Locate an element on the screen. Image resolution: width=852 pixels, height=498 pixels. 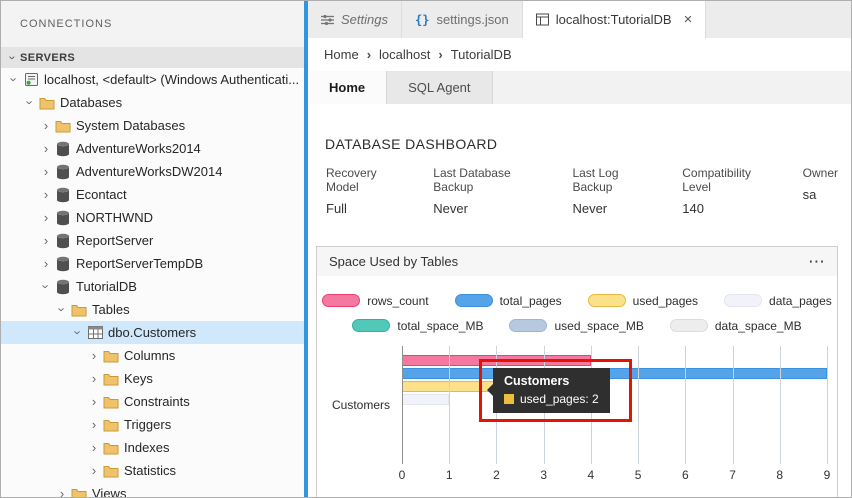
legend-item-total-pages: total_pages is located at coordinates (508, 301).